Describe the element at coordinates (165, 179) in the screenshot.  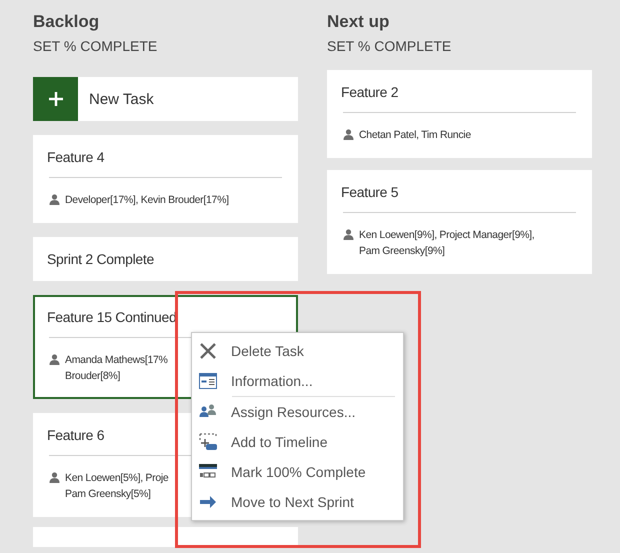
I see `task-card: Feature 4 Developer[17%], Kevin Brouder[17%]` at that location.